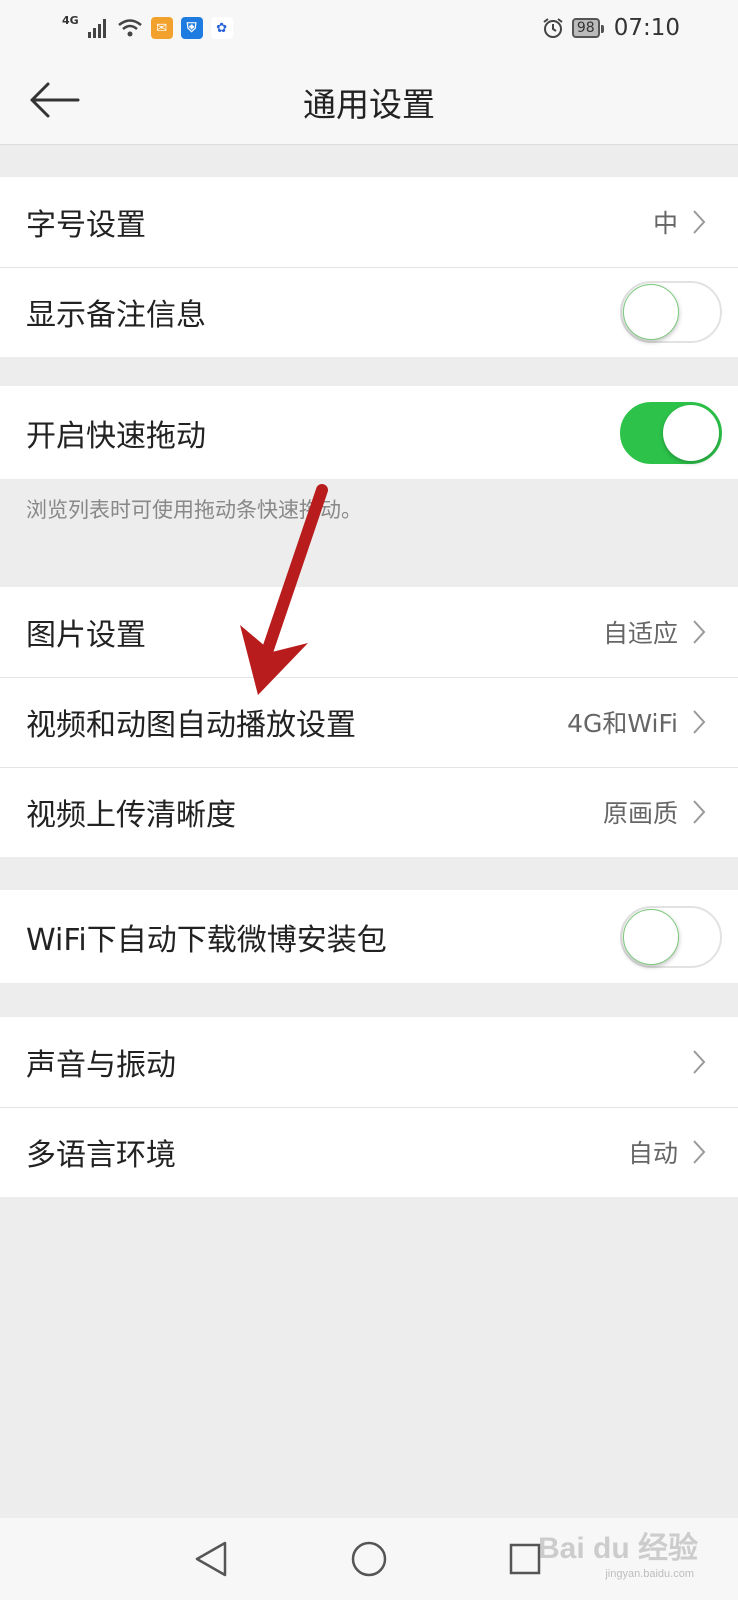 The width and height of the screenshot is (738, 1600). I want to click on sound-label: 声音与振动, so click(101, 1065).